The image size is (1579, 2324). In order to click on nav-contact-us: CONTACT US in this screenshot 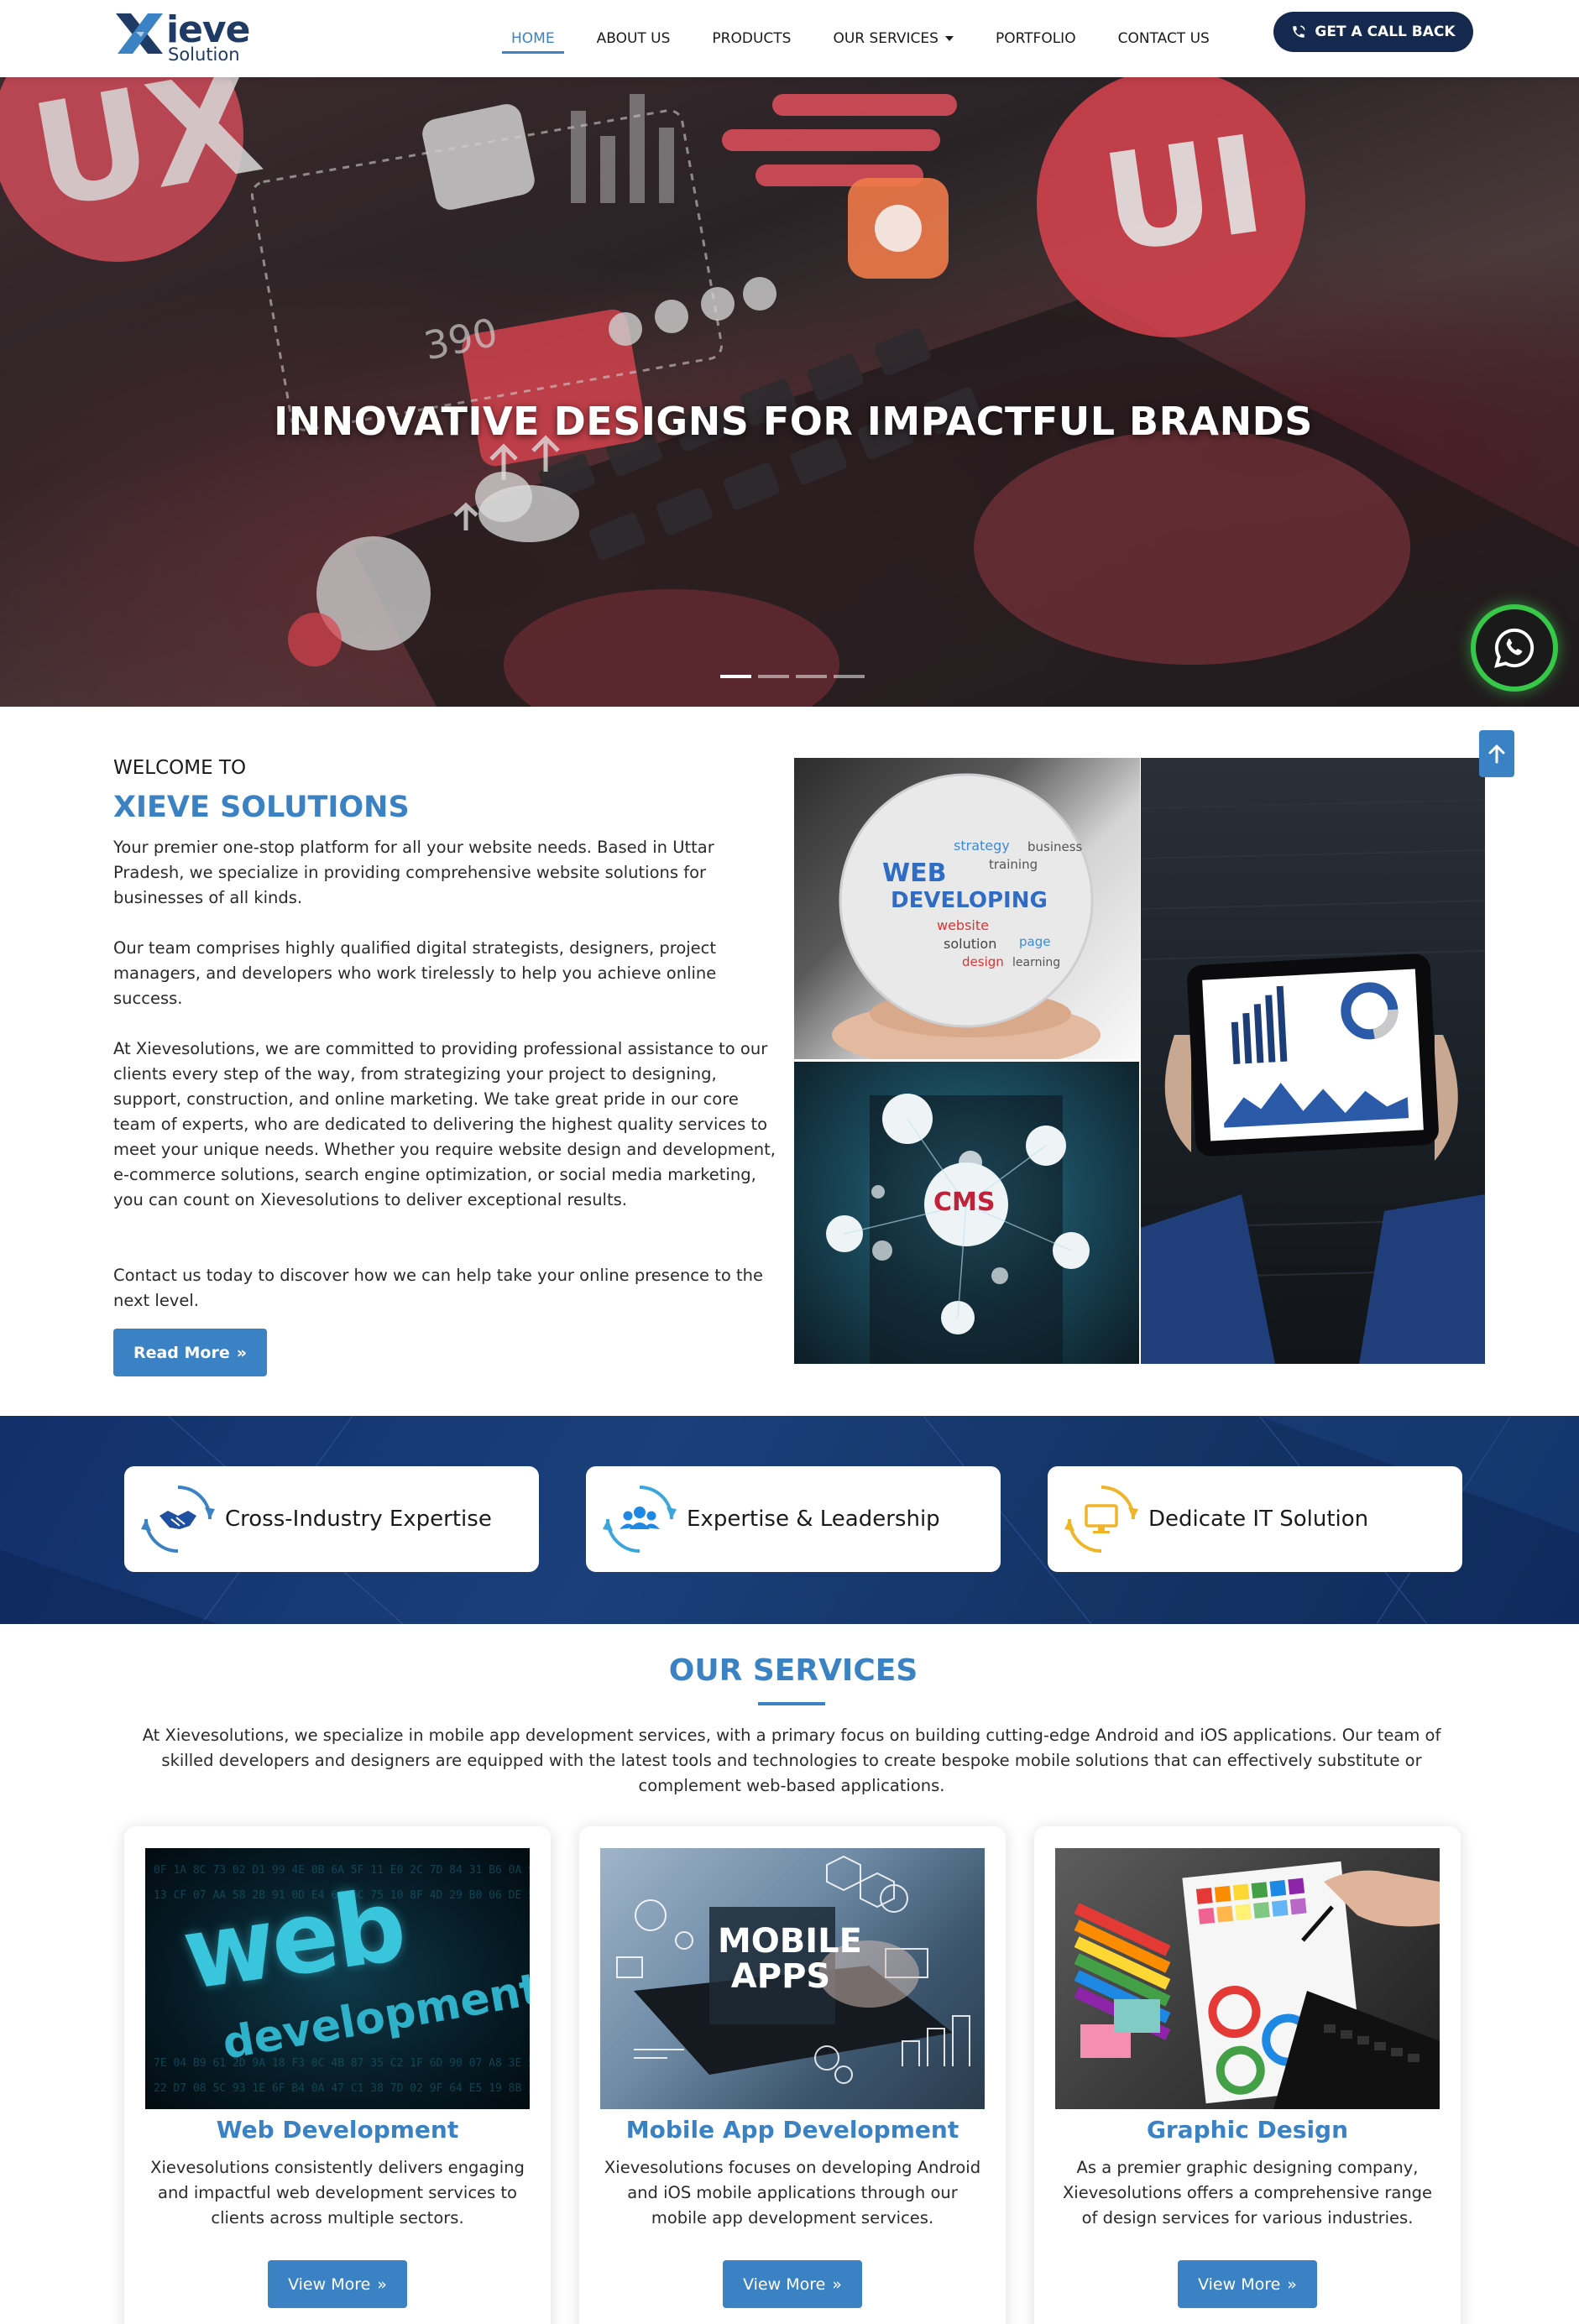, I will do `click(1164, 38)`.